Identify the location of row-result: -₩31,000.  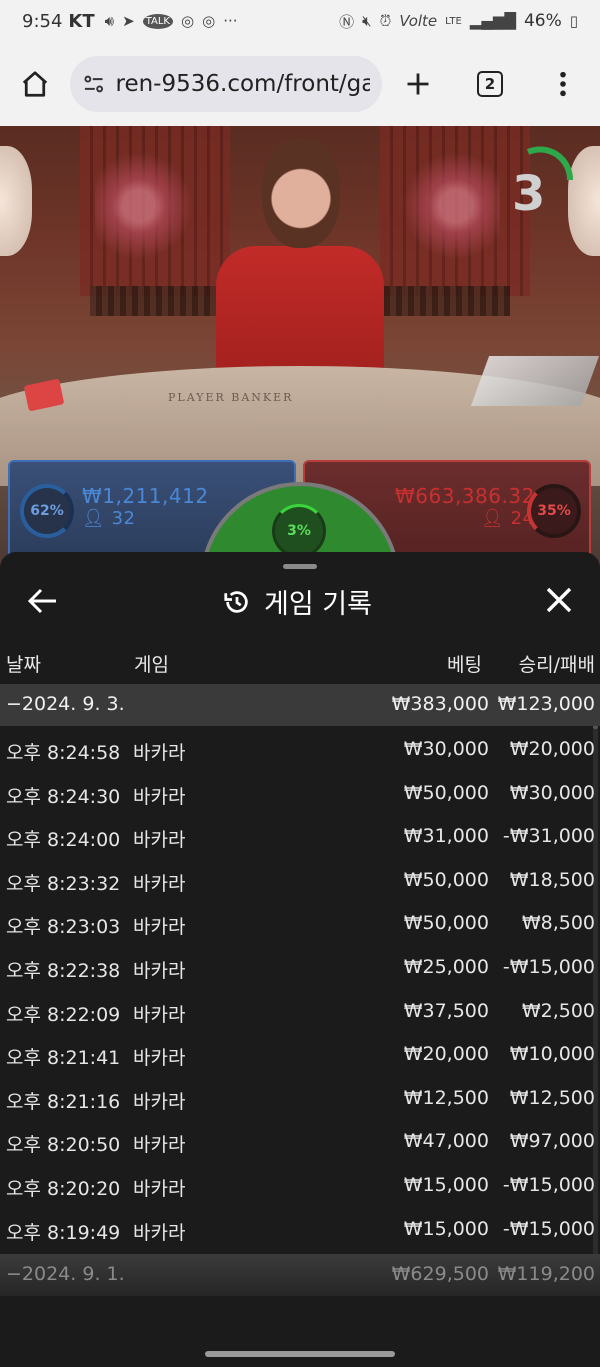
(548, 836).